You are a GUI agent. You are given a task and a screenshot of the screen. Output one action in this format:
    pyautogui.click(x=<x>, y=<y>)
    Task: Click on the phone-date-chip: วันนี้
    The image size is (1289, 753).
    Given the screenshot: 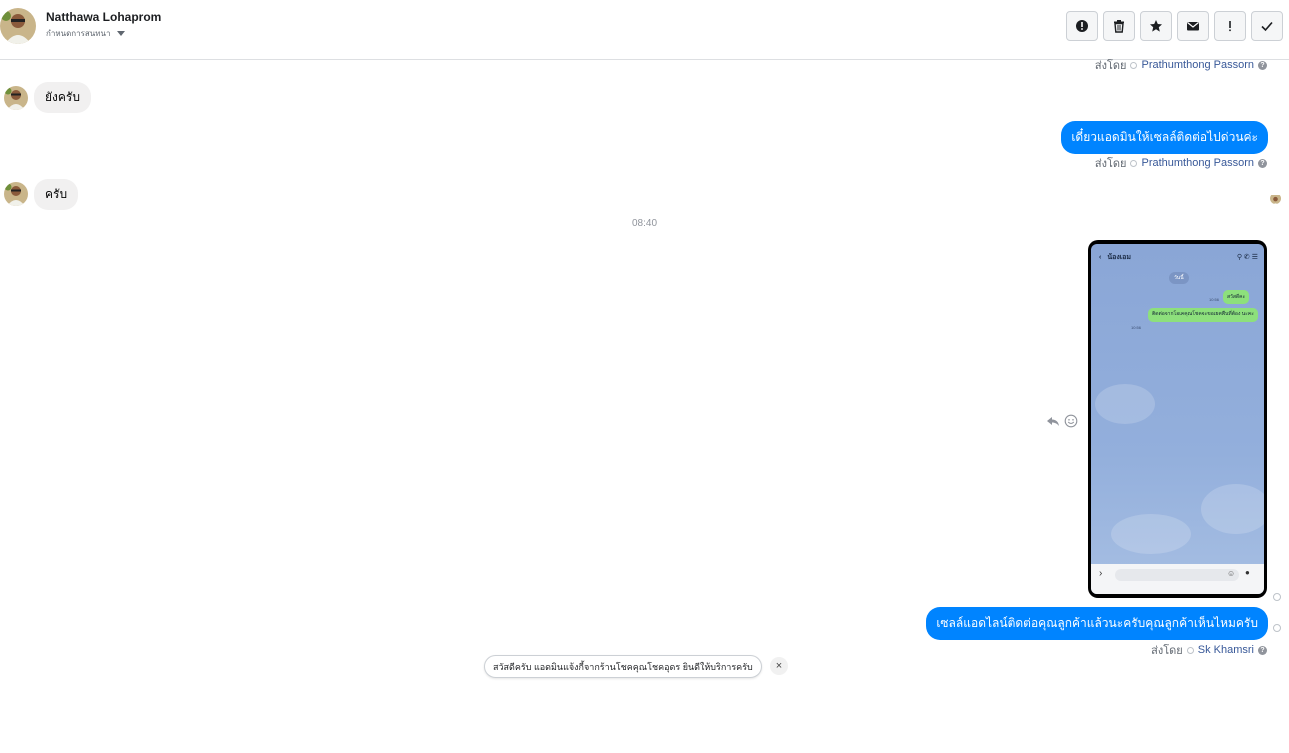 What is the action you would take?
    pyautogui.click(x=1179, y=278)
    